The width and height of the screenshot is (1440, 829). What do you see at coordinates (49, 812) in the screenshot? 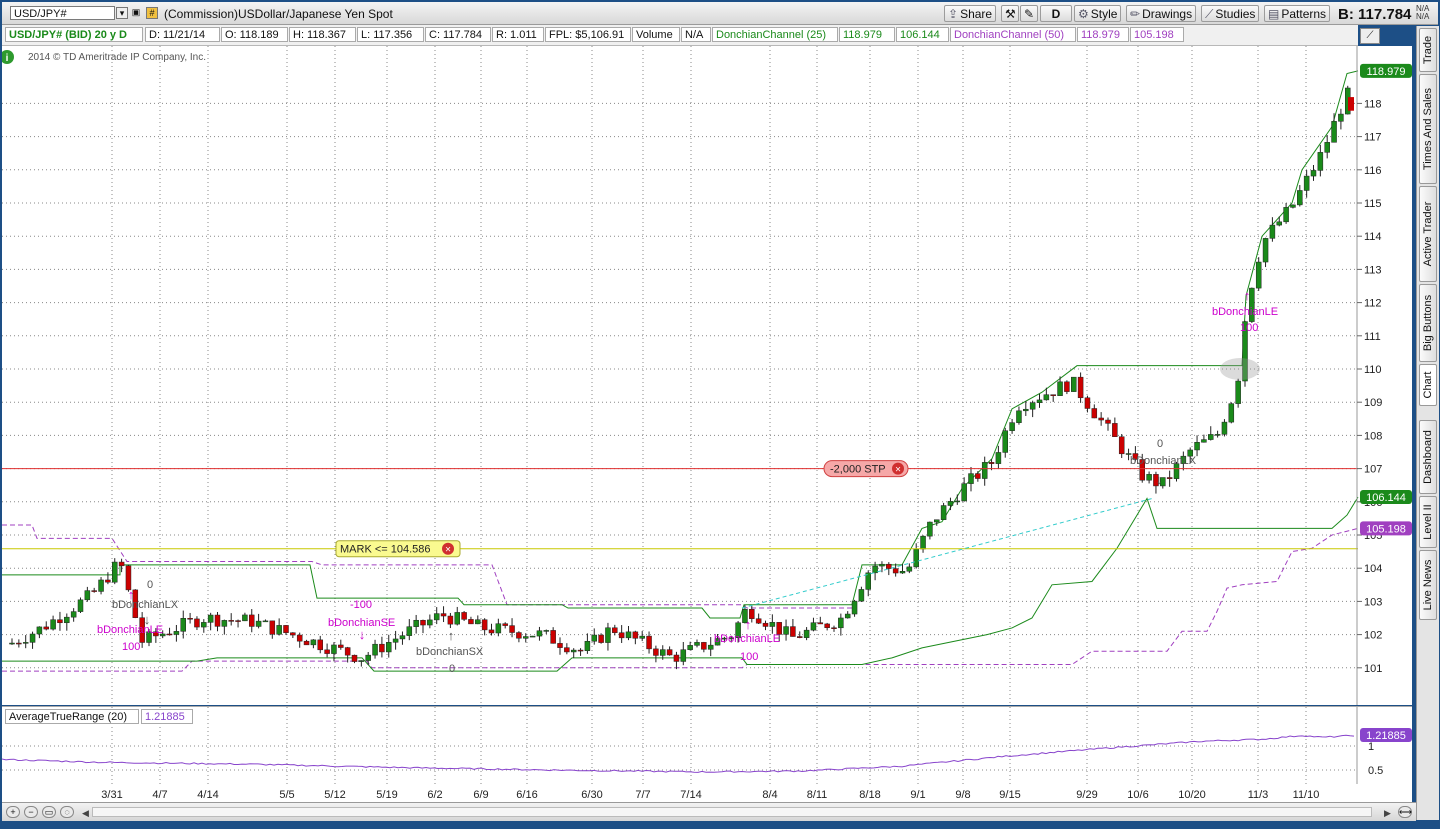
I see `zoom-fit-icon: ▭` at bounding box center [49, 812].